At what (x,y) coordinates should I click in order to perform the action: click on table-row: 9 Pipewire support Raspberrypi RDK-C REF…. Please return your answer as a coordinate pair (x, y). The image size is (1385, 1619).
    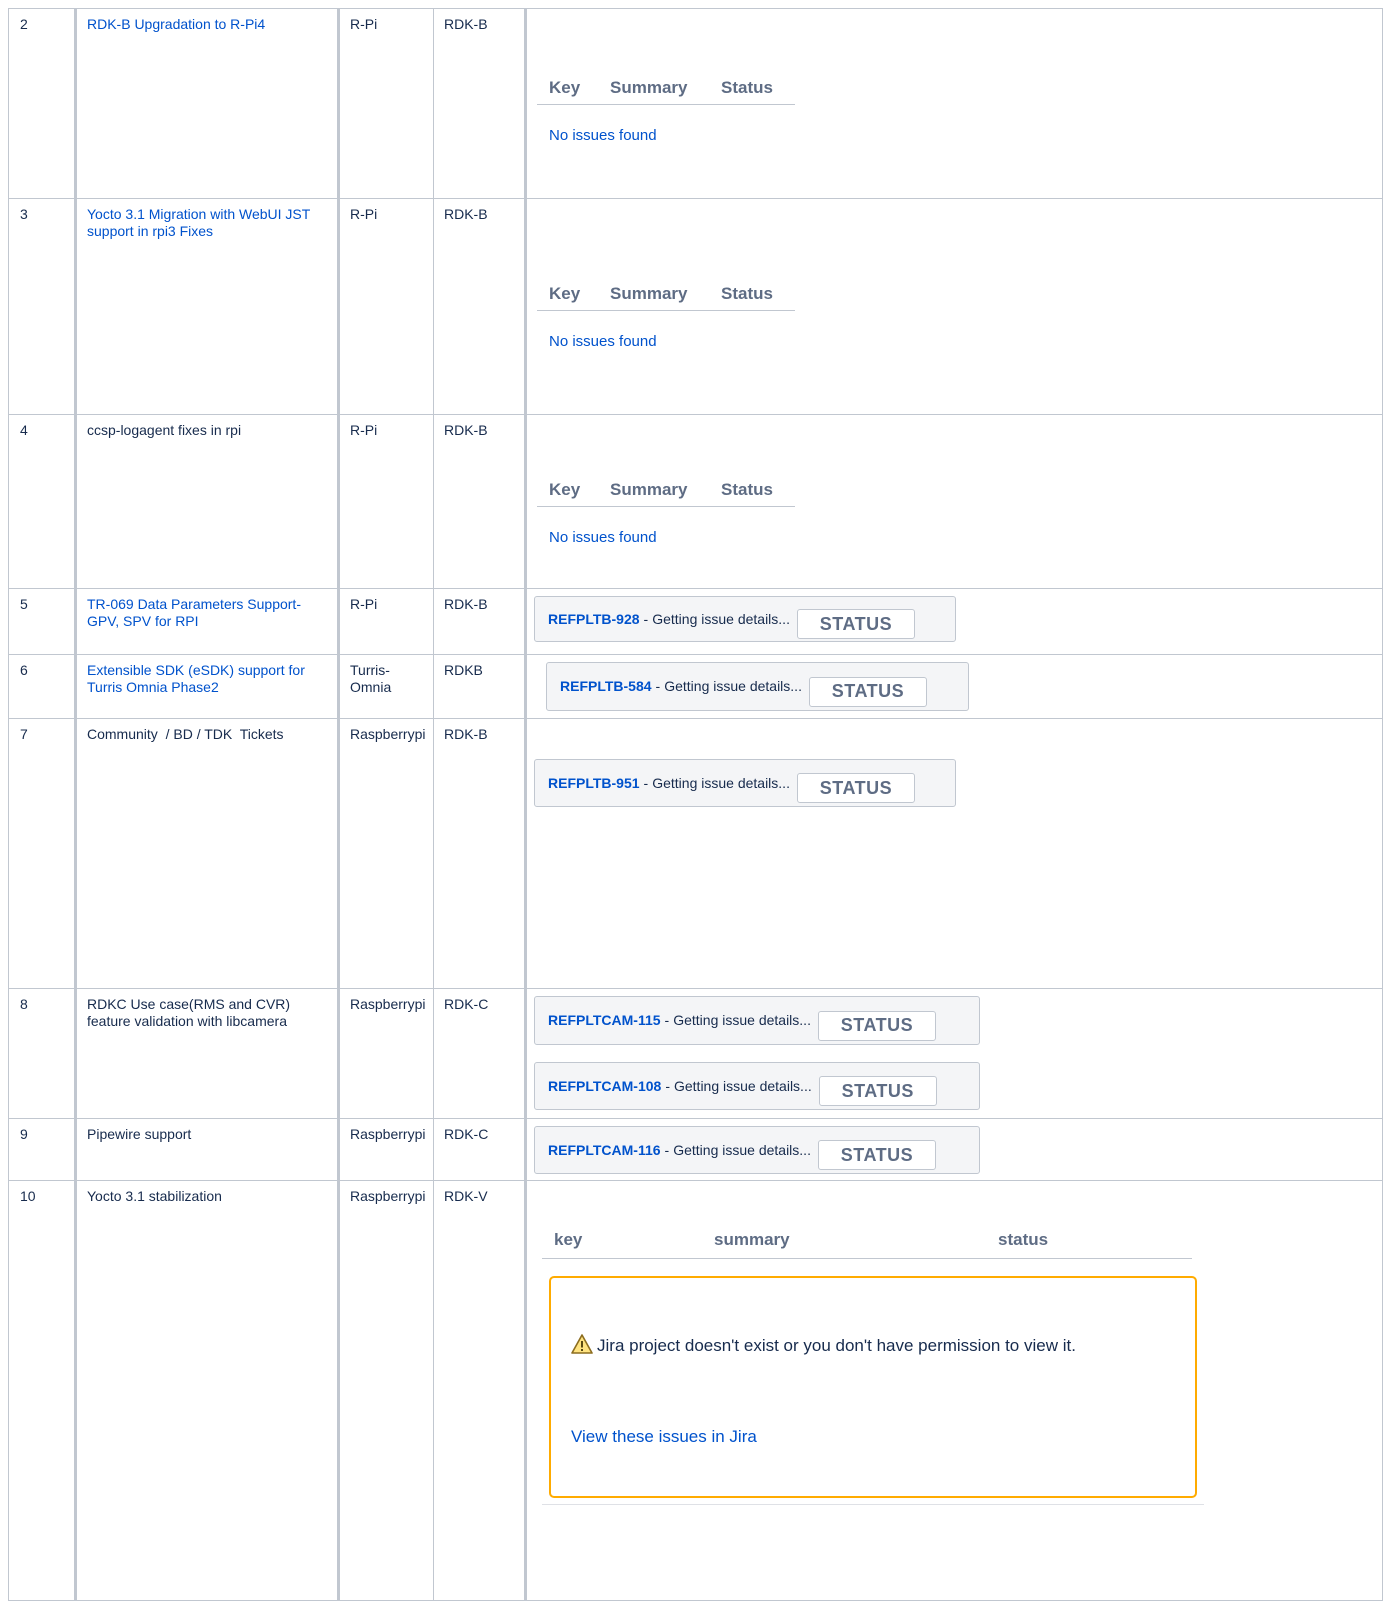
    Looking at the image, I should click on (695, 1149).